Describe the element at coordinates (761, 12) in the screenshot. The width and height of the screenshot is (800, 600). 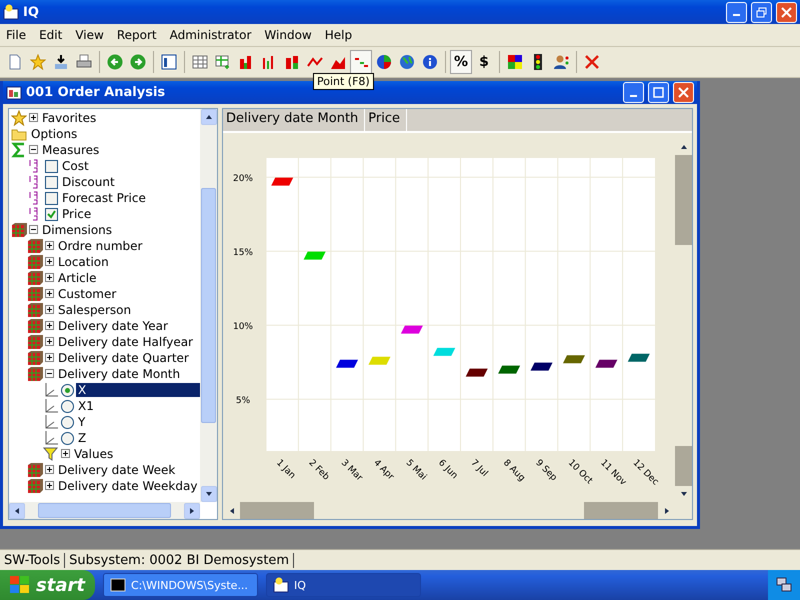
I see `restore-button` at that location.